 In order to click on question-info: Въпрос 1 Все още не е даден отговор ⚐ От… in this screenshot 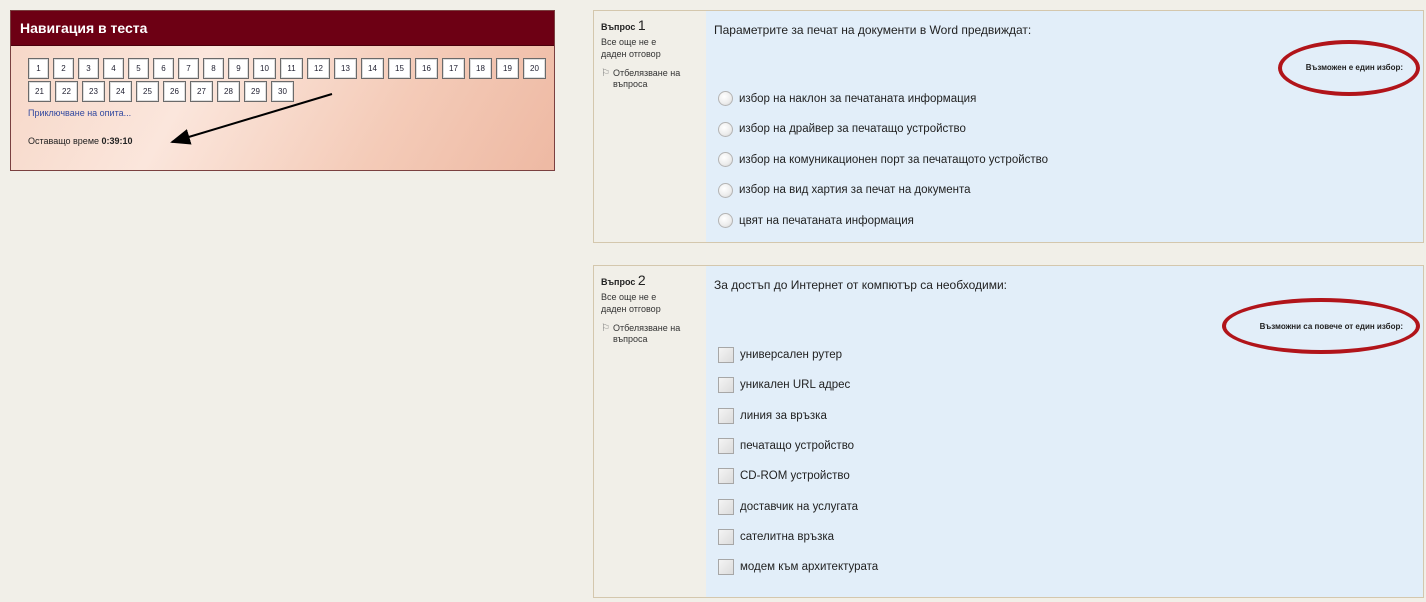, I will do `click(650, 126)`.